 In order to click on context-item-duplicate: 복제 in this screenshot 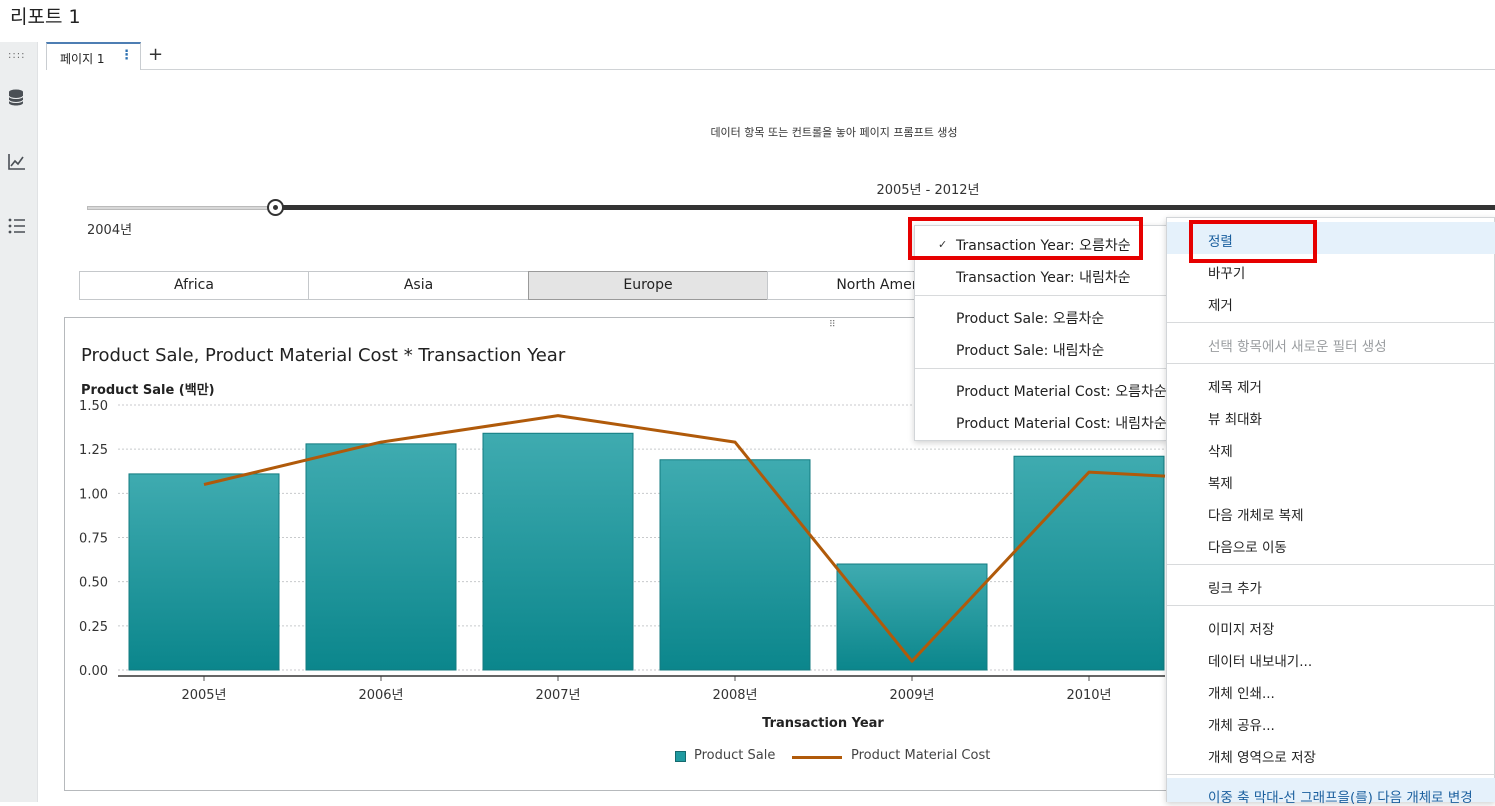, I will do `click(1220, 482)`.